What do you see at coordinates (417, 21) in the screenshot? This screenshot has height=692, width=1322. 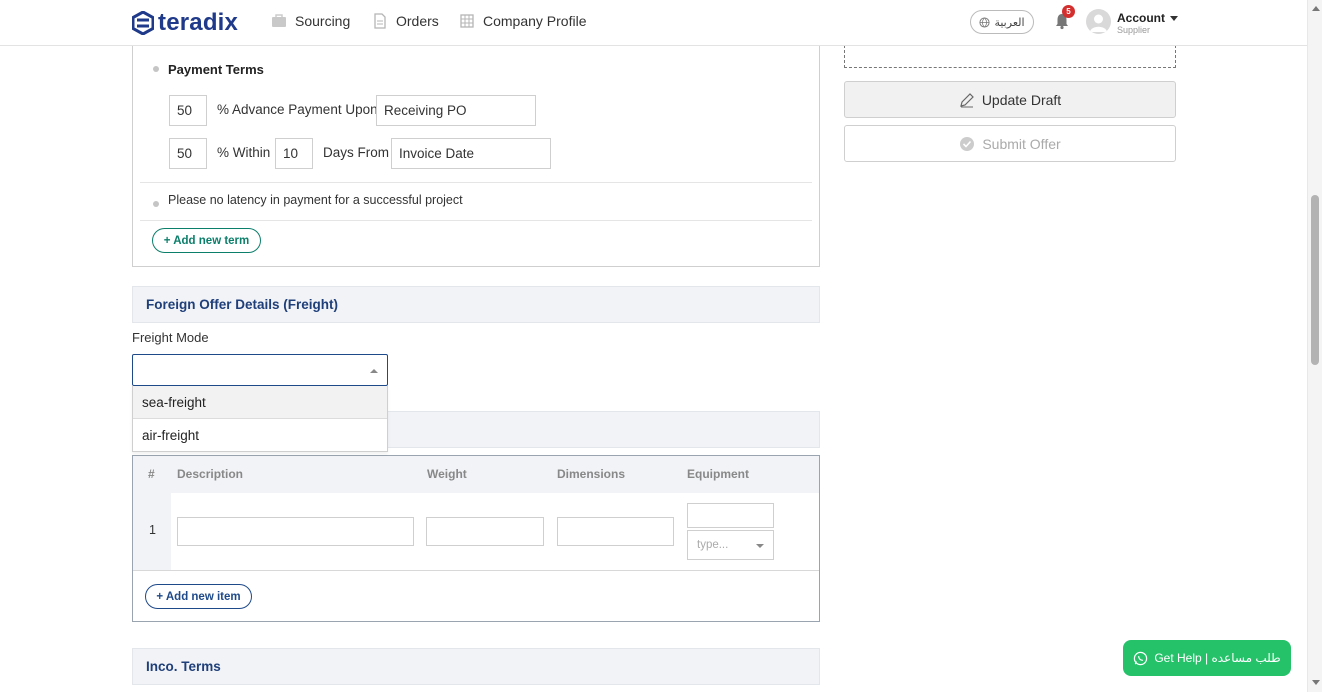 I see `nav-orders-label: Orders` at bounding box center [417, 21].